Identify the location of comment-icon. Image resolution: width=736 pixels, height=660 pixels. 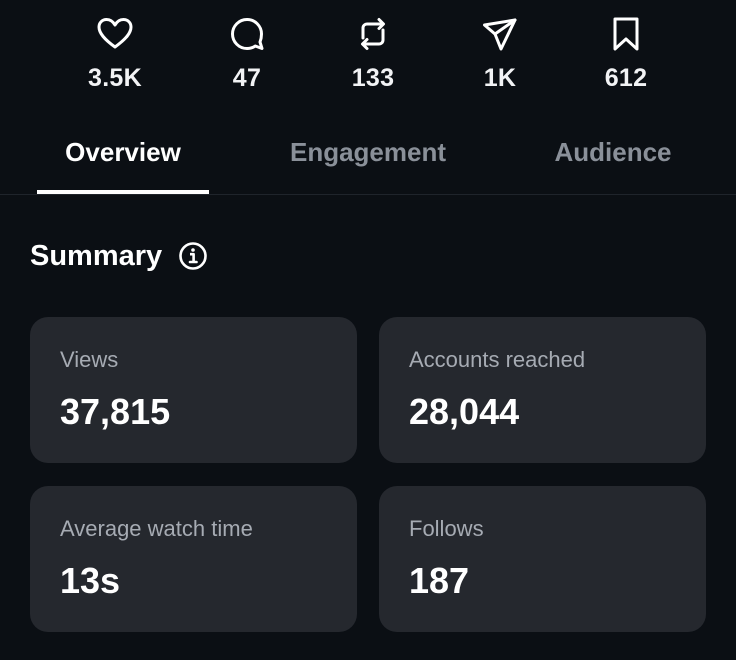
(247, 34).